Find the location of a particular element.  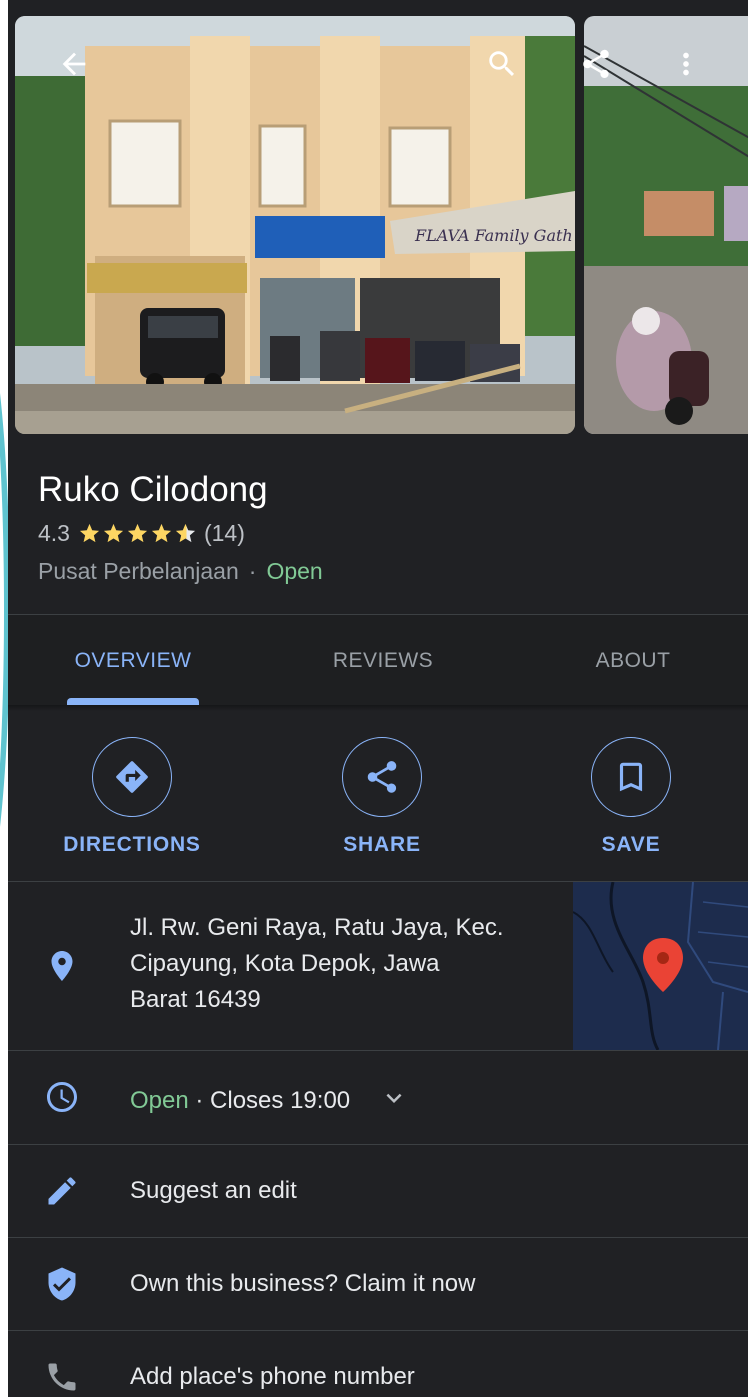

active-tab-indicator is located at coordinates (133, 701).